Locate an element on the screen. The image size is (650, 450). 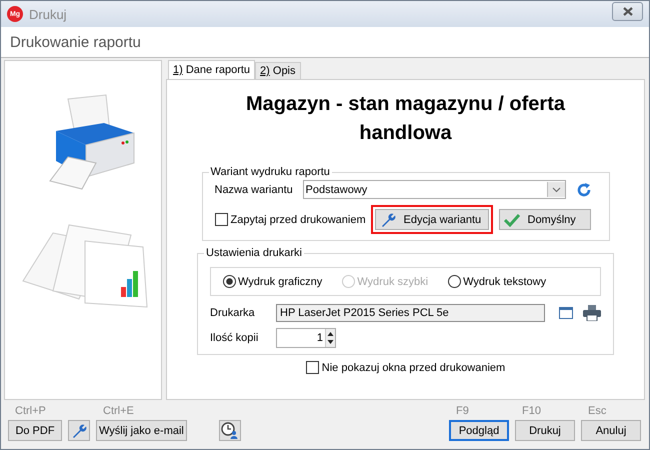
hide-window-checkbox: Nie pokazuj okna przed drukowaniem is located at coordinates (406, 367).